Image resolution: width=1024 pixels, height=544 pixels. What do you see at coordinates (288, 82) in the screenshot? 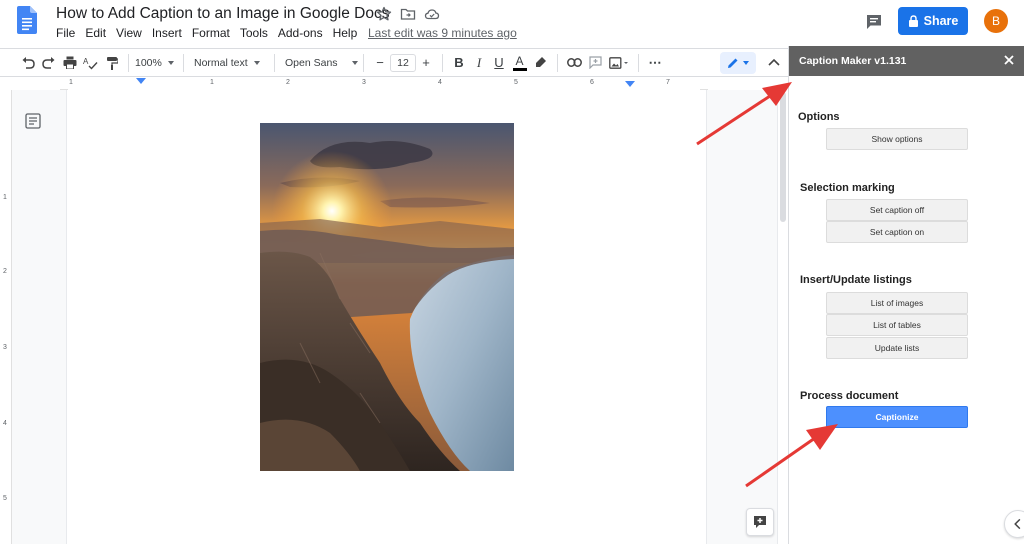
I see `ruler-label: 2` at bounding box center [288, 82].